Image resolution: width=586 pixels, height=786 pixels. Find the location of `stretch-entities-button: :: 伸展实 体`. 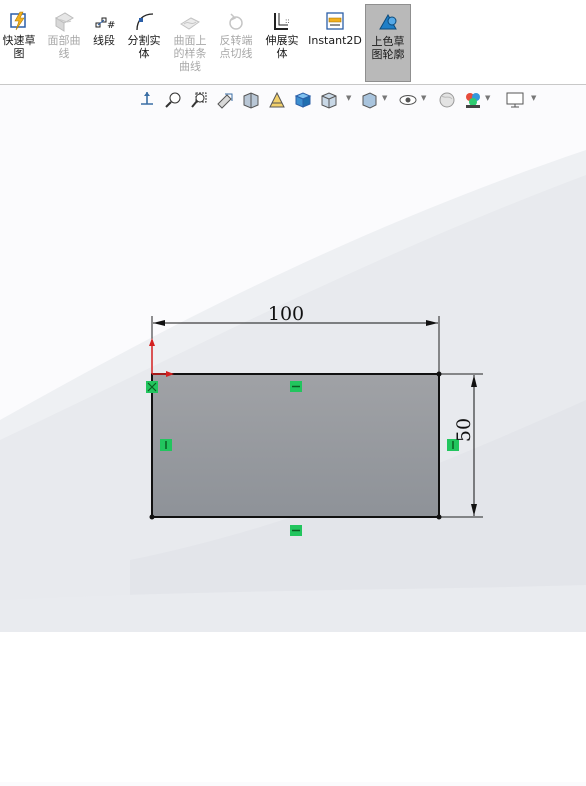

stretch-entities-button: :: 伸展实 体 is located at coordinates (282, 43).